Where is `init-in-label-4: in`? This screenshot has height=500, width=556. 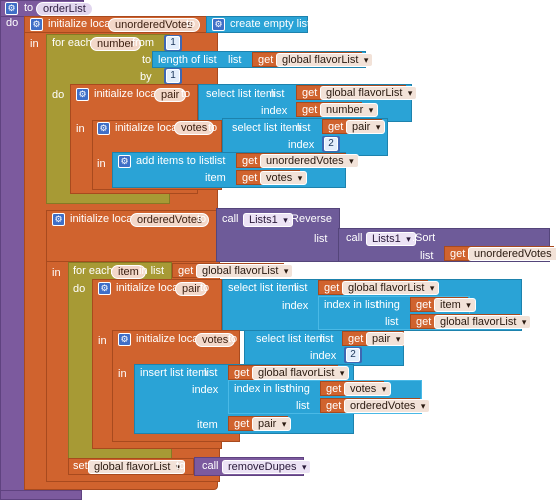 init-in-label-4: in is located at coordinates (56, 273).